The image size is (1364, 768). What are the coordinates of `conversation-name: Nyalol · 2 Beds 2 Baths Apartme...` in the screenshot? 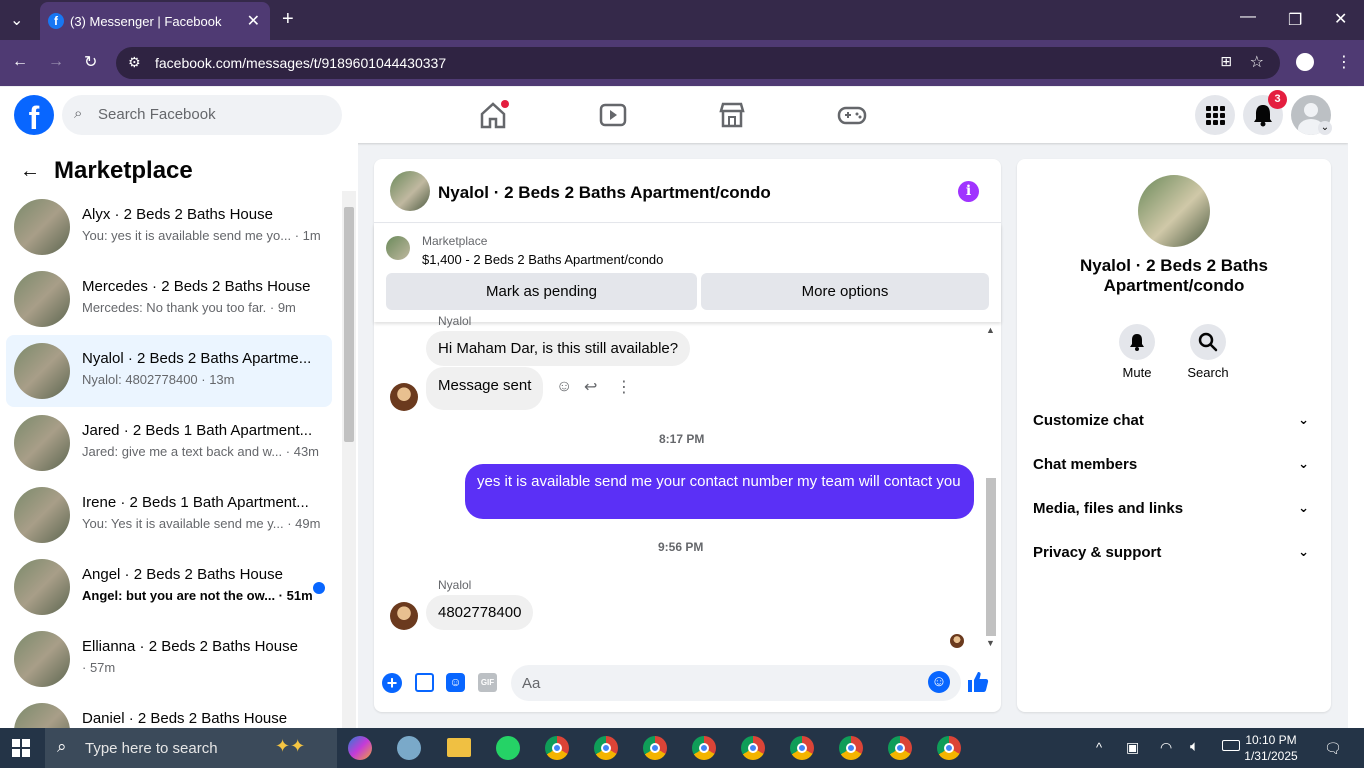 It's located at (197, 358).